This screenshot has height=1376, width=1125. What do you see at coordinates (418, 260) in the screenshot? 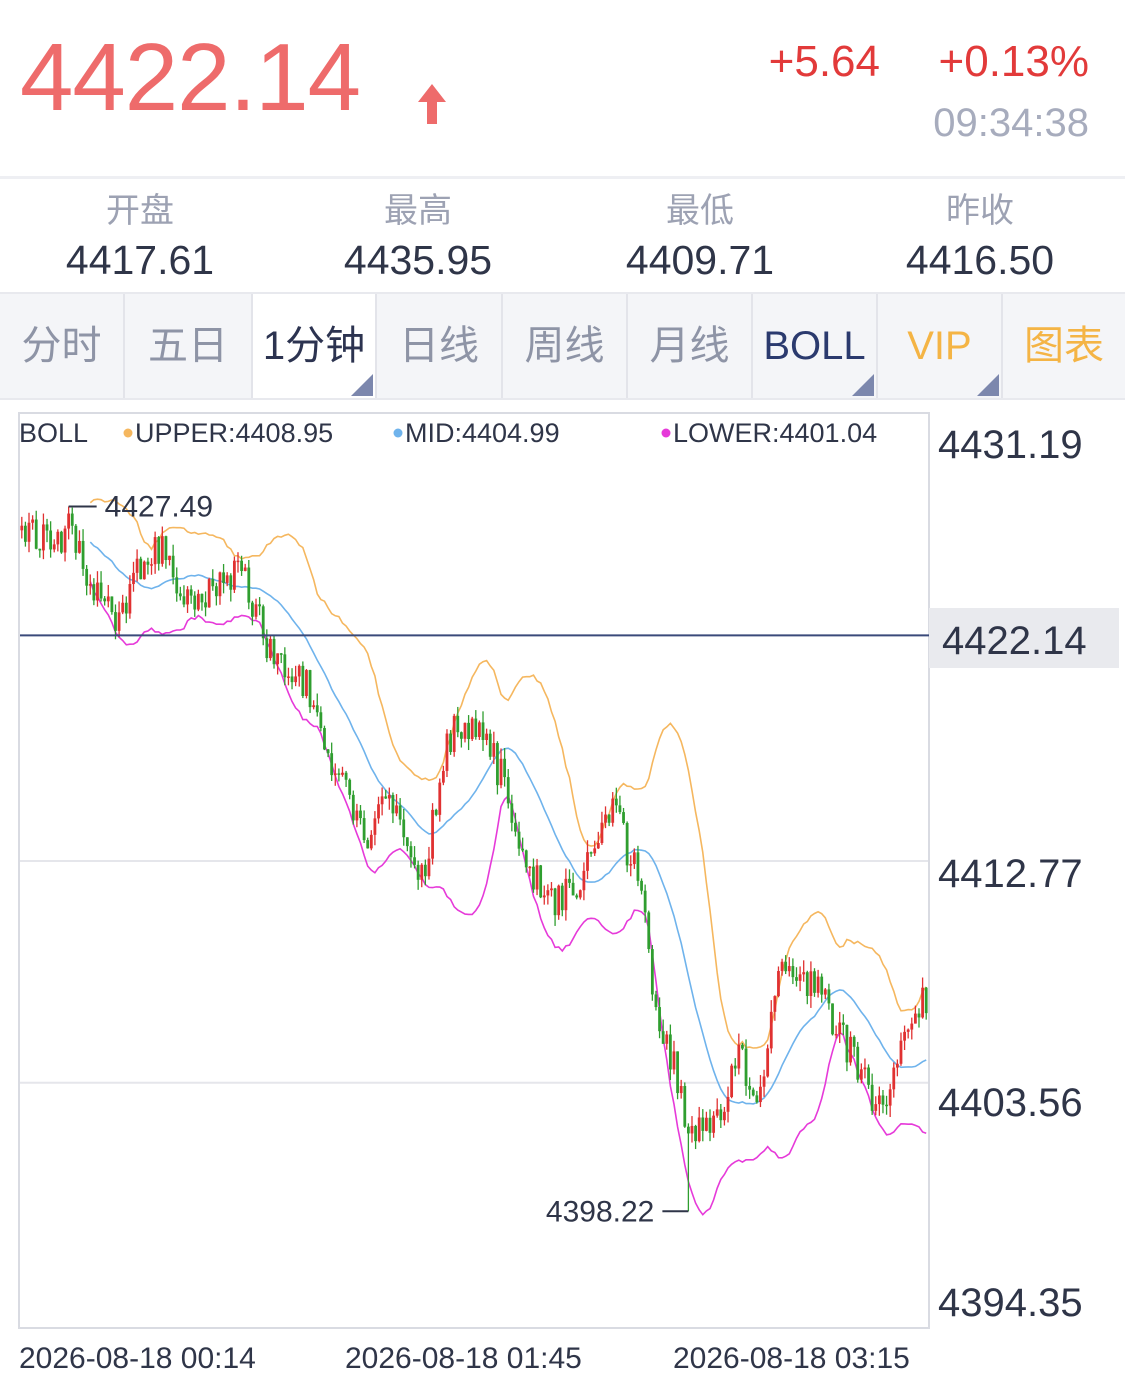
I see `stat-high-value: 4435.95` at bounding box center [418, 260].